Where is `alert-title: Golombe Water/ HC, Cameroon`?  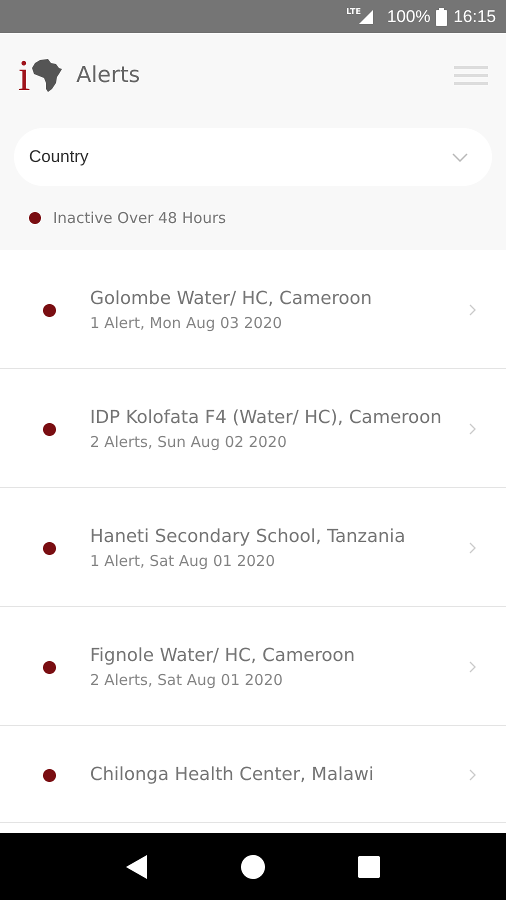
alert-title: Golombe Water/ HC, Cameroon is located at coordinates (231, 299).